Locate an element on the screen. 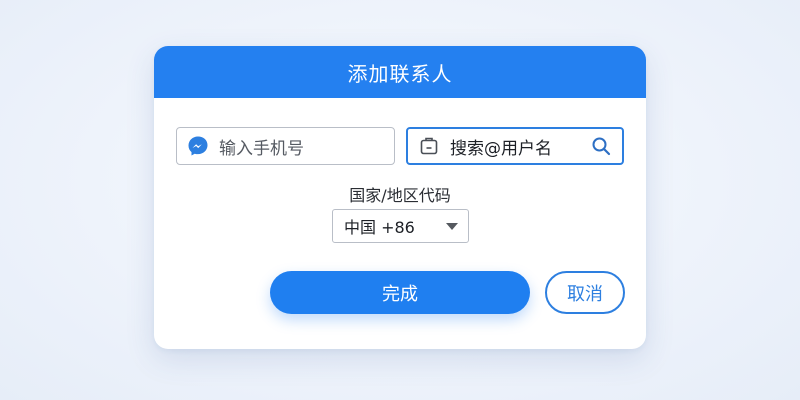  done-button: 完成 is located at coordinates (400, 292).